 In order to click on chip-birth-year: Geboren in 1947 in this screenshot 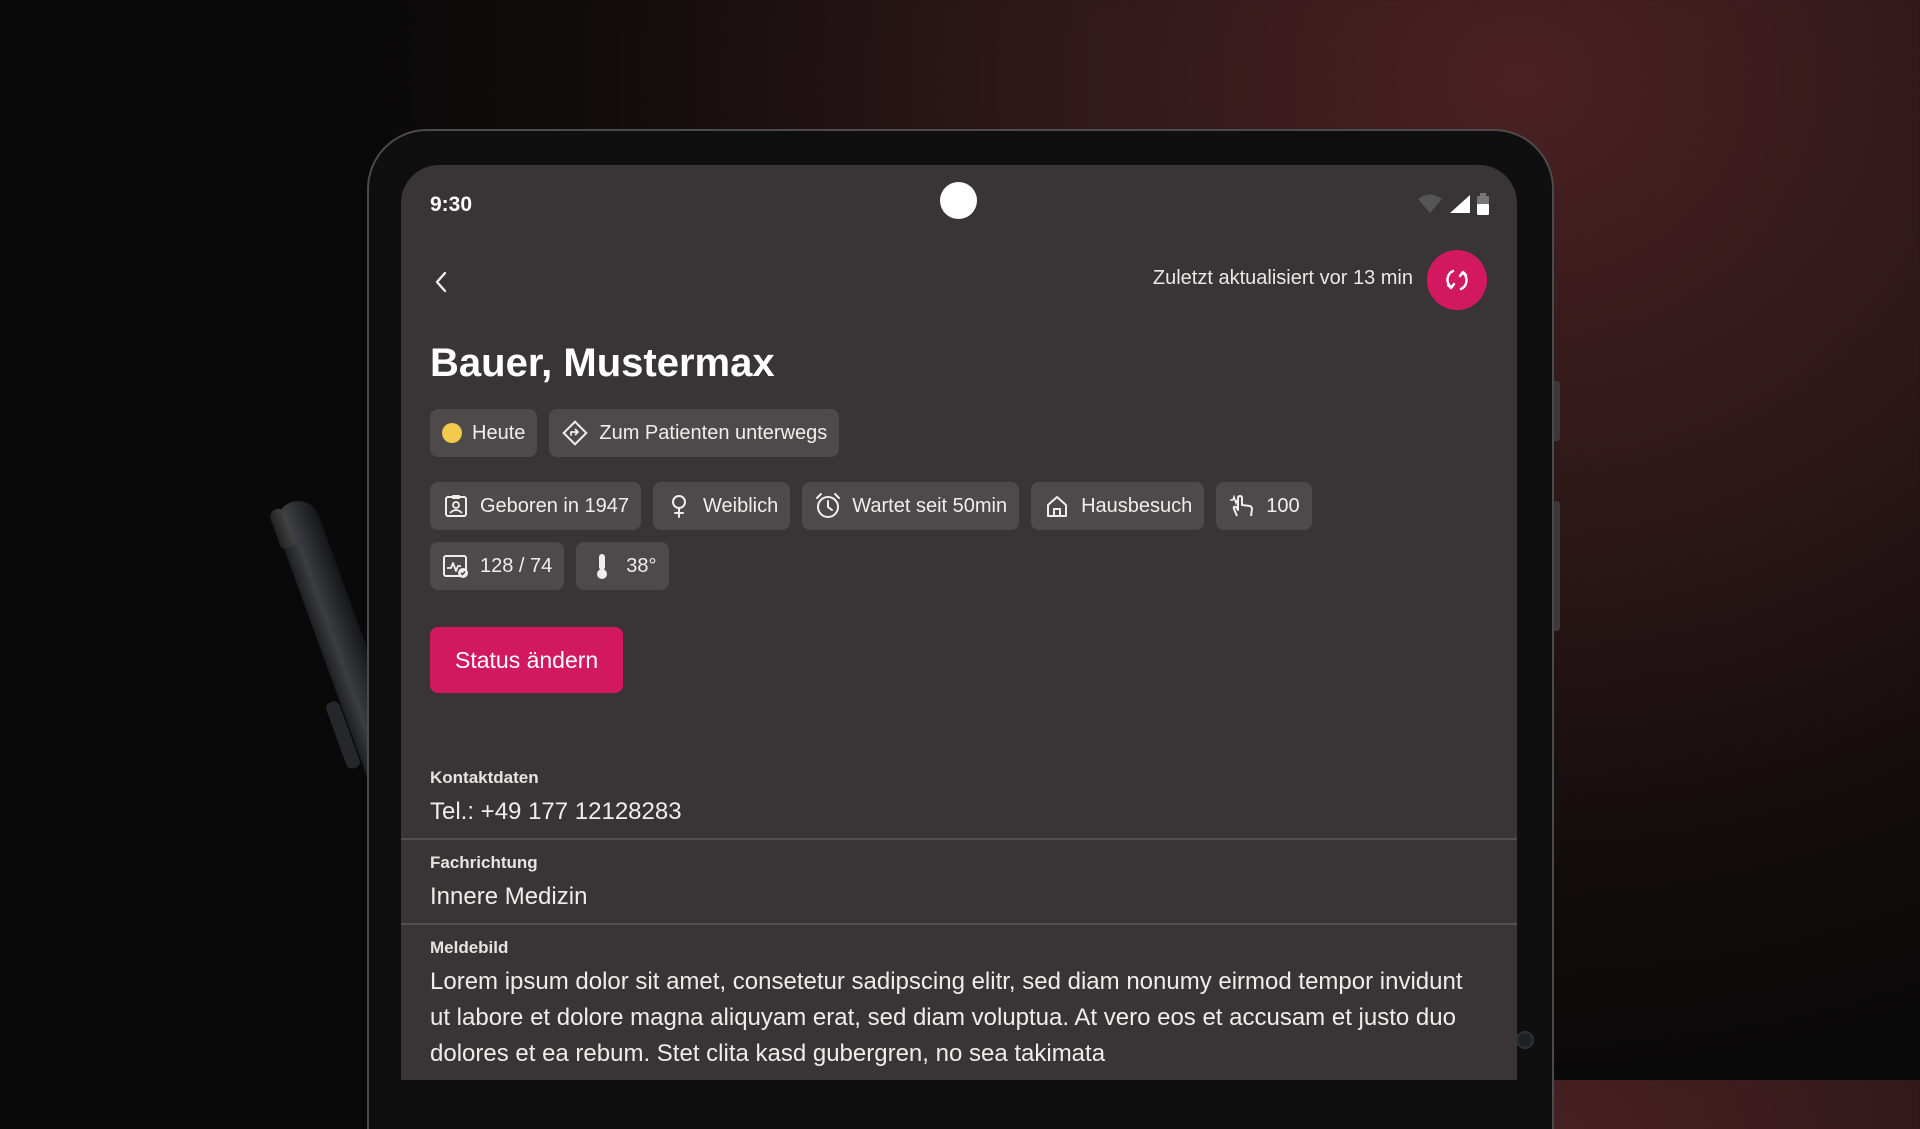, I will do `click(536, 506)`.